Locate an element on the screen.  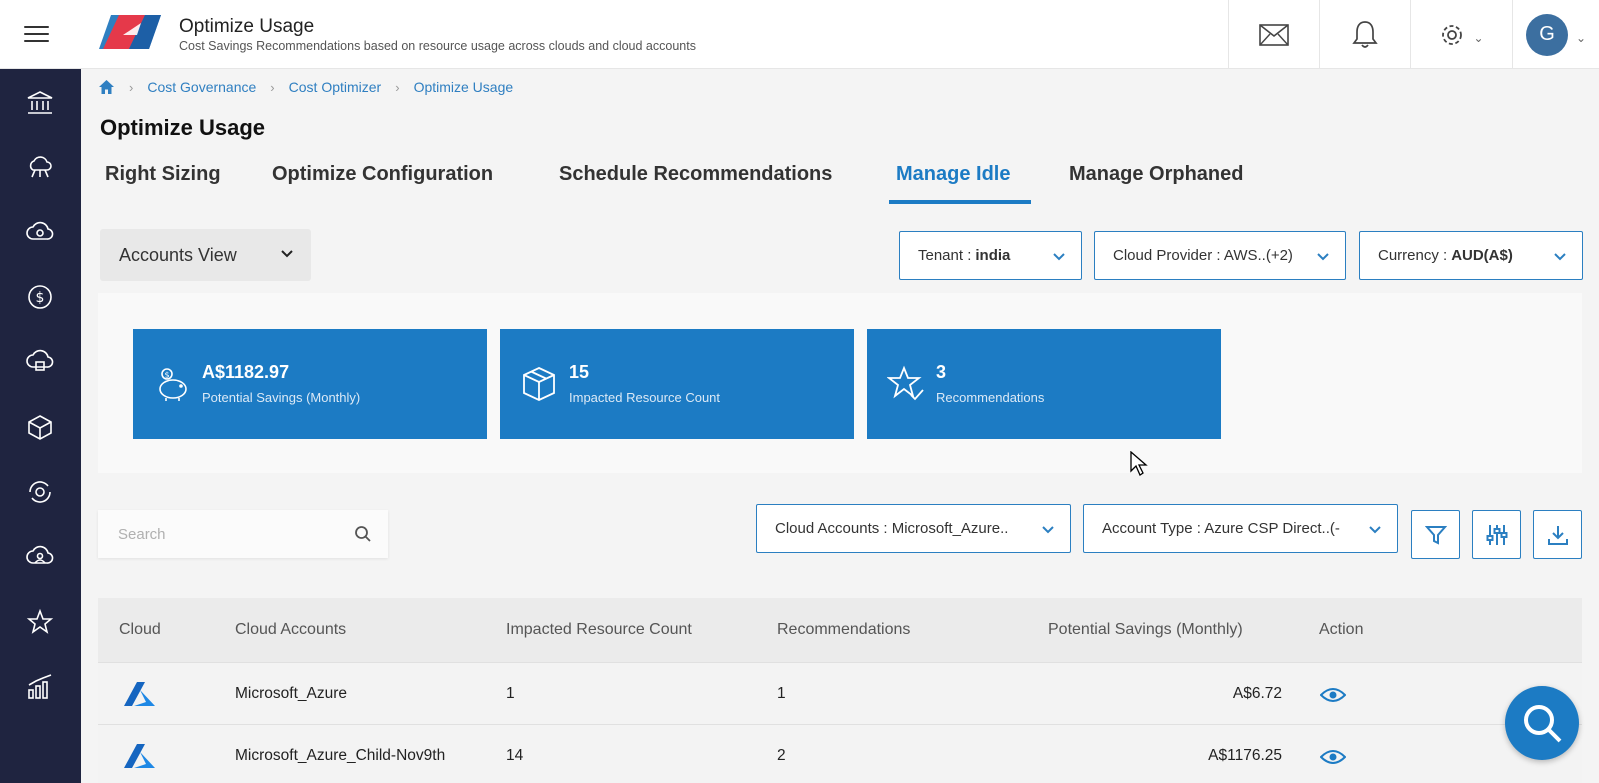
gear-icon is located at coordinates (1452, 34).